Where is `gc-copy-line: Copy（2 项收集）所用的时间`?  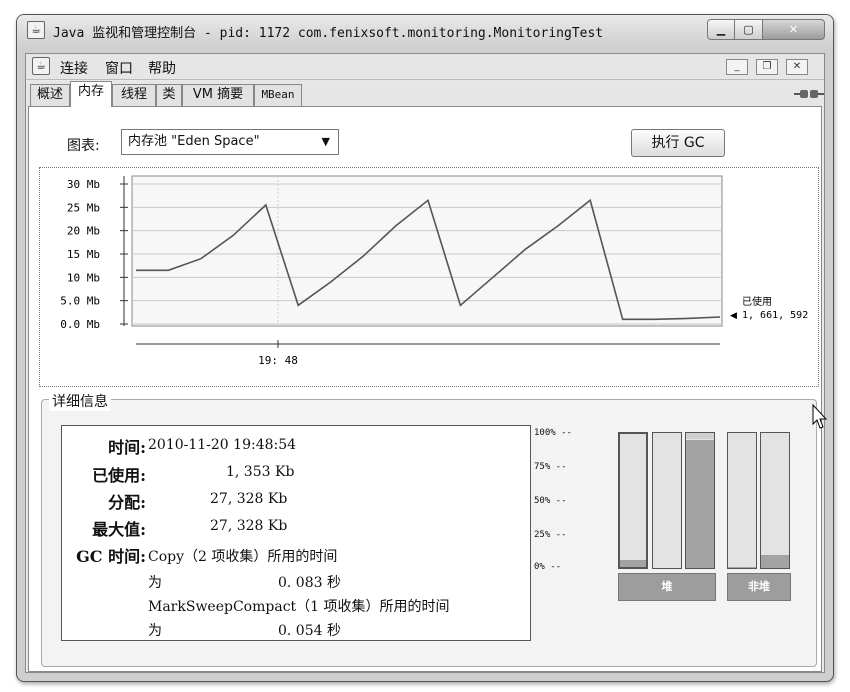 gc-copy-line: Copy（2 项收集）所用的时间 is located at coordinates (243, 557).